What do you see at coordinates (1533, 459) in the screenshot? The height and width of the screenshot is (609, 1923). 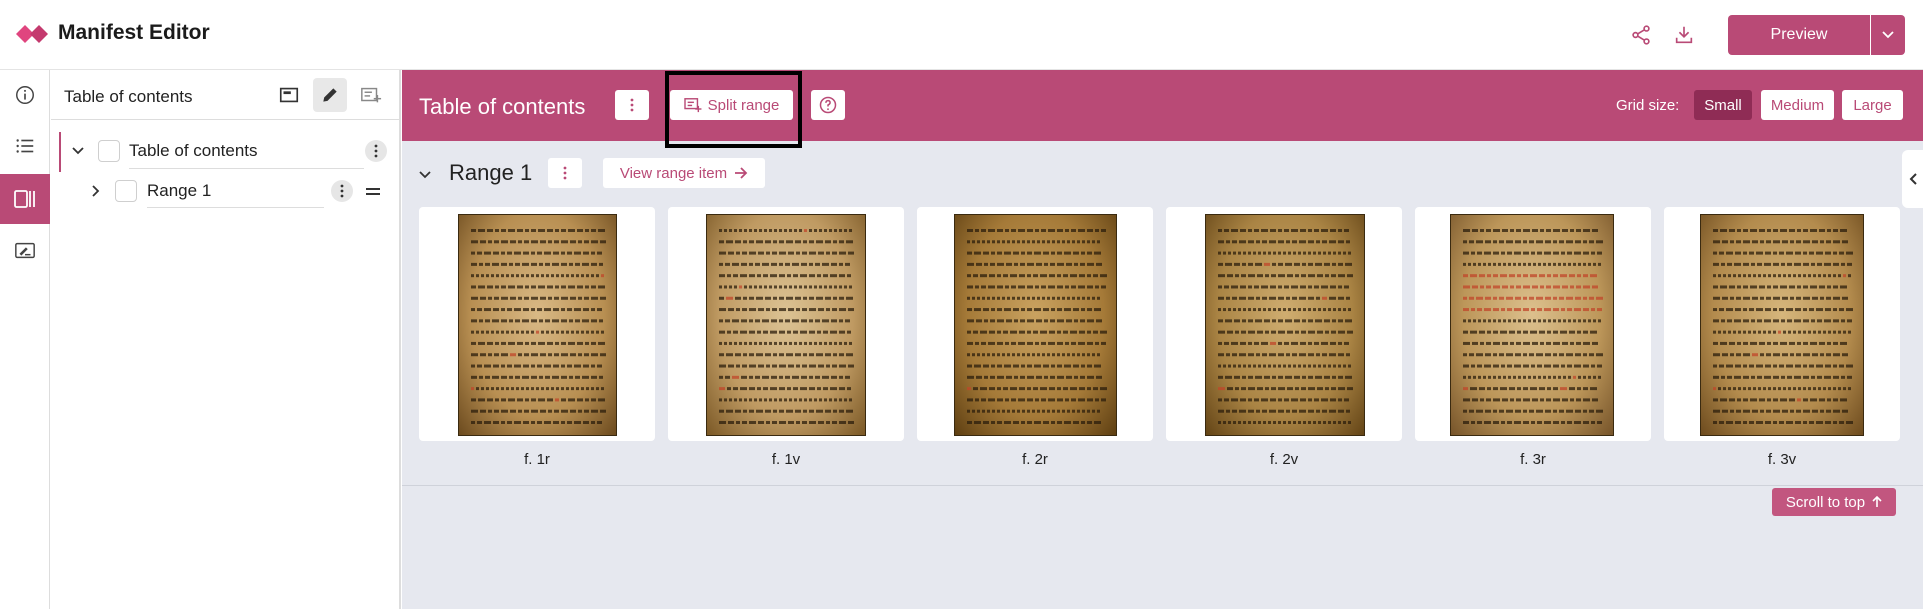 I see `canvas-label: f. 3r` at bounding box center [1533, 459].